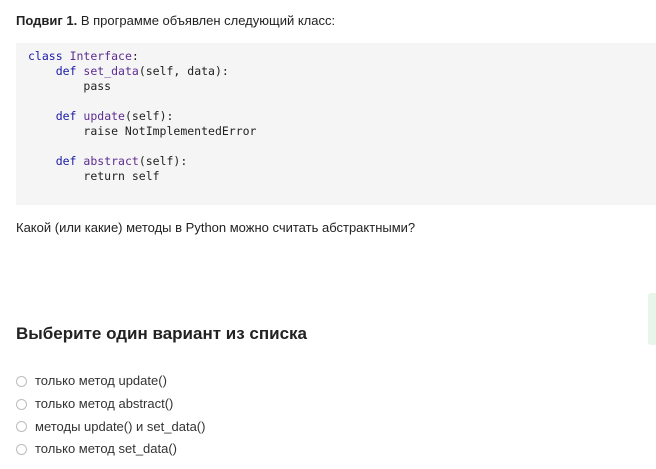 The image size is (656, 469). What do you see at coordinates (342, 86) in the screenshot?
I see `code-line-3: pass` at bounding box center [342, 86].